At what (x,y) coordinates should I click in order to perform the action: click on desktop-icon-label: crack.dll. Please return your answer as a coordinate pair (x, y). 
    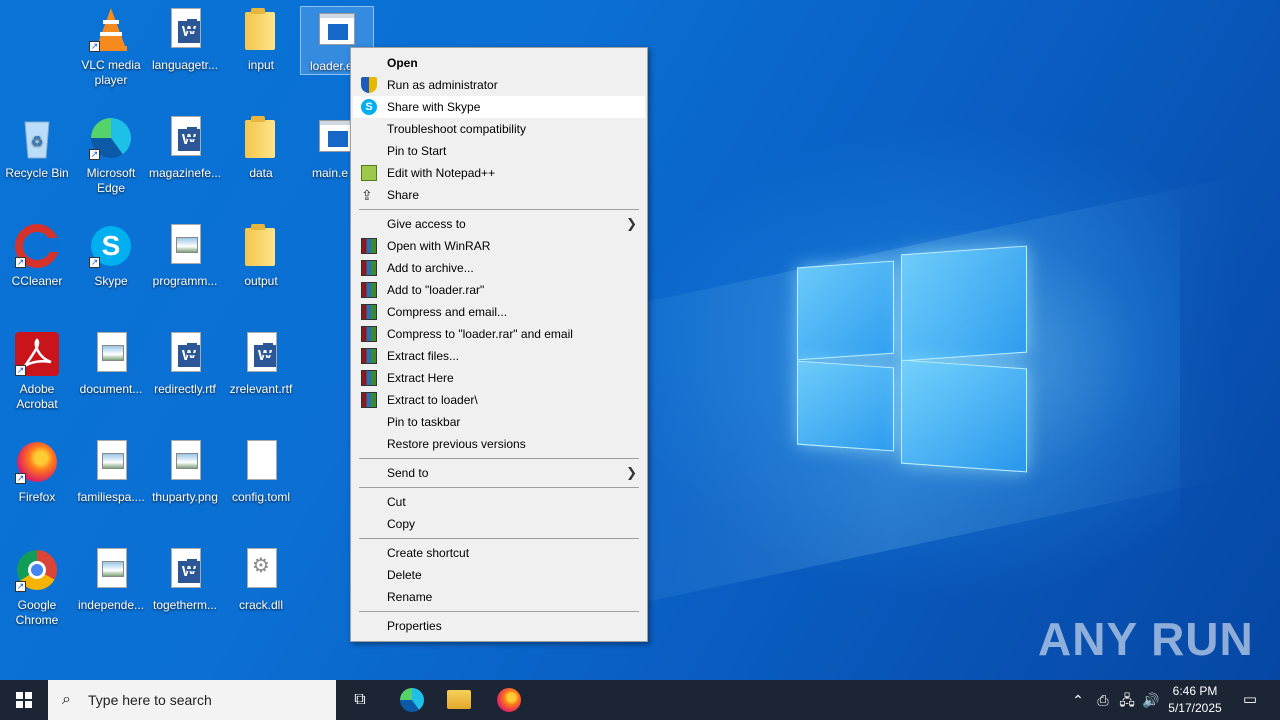
    Looking at the image, I should click on (260, 605).